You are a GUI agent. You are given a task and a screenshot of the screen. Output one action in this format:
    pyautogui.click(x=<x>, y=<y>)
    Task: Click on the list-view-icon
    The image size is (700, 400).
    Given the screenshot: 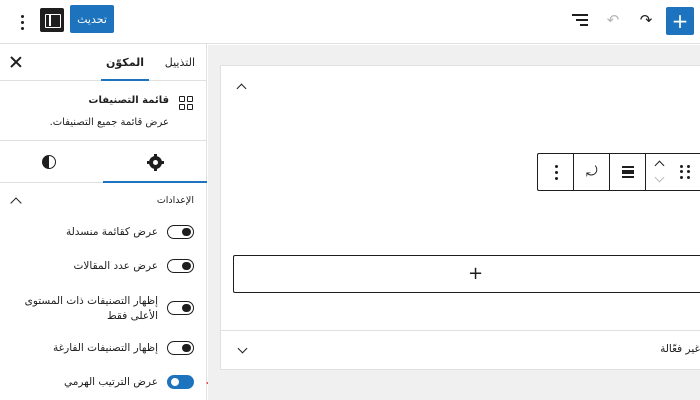 What is the action you would take?
    pyautogui.click(x=580, y=20)
    